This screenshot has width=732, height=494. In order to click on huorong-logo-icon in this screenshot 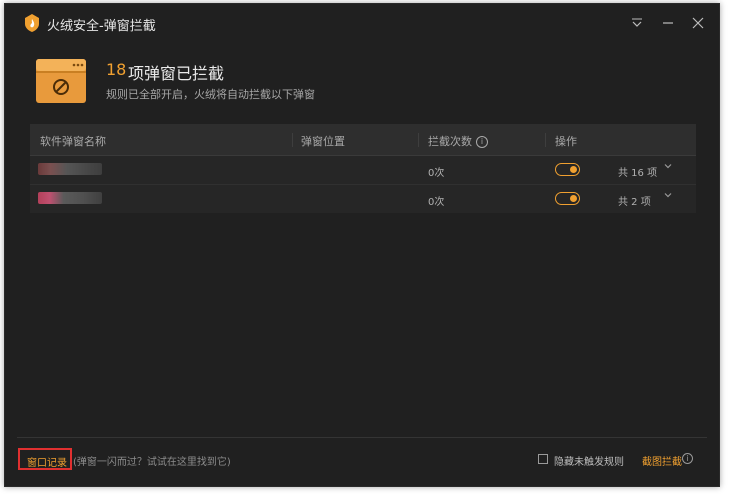, I will do `click(32, 23)`.